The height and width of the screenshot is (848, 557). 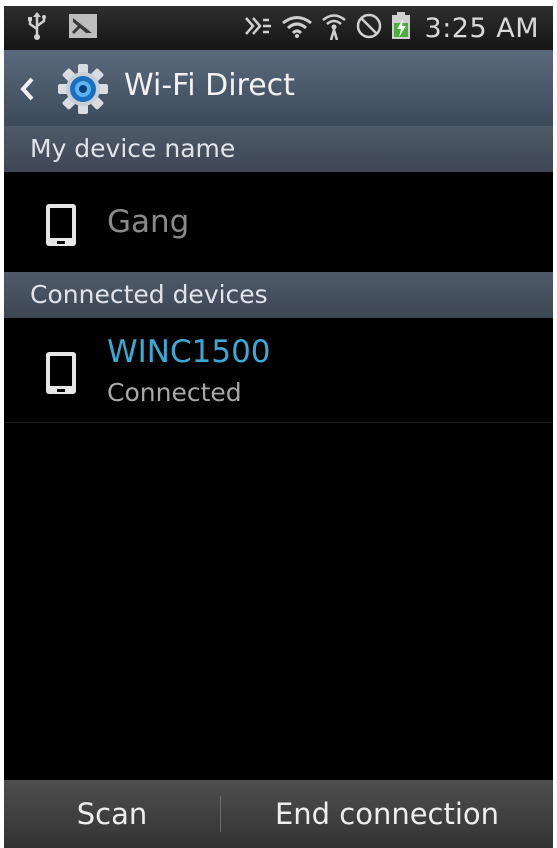 I want to click on battery-charging-icon, so click(x=401, y=28).